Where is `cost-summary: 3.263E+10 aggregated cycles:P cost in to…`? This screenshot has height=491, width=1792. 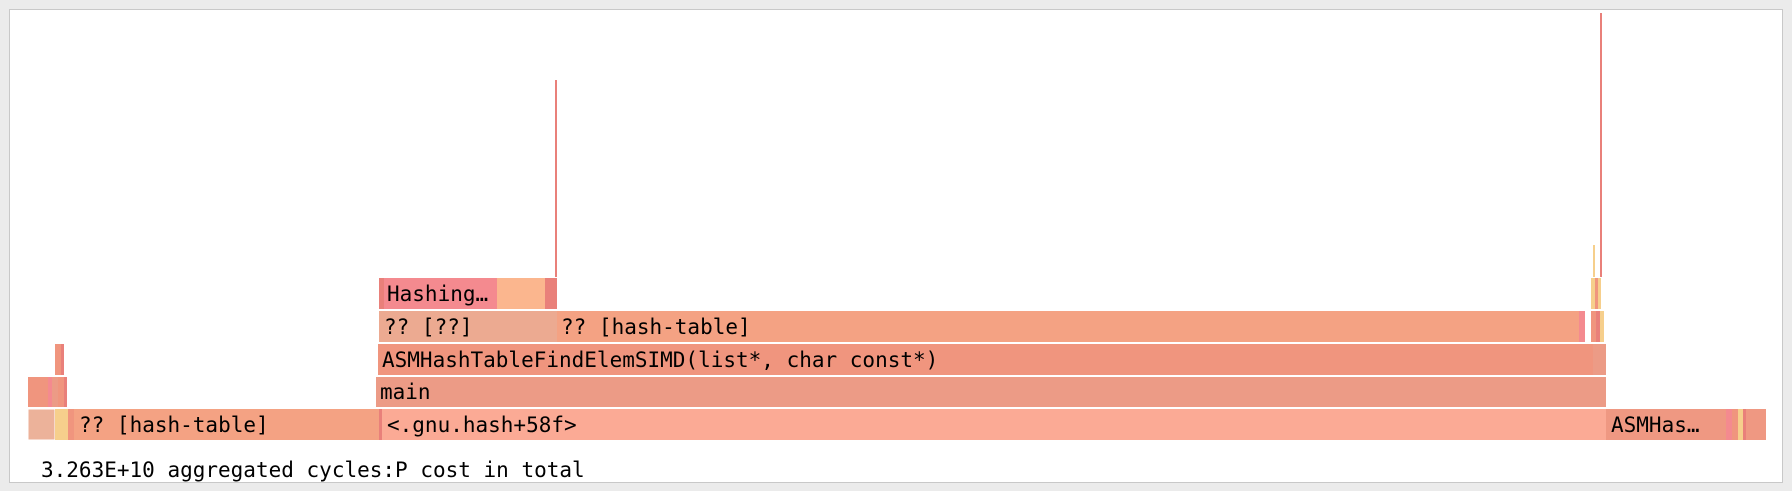
cost-summary: 3.263E+10 aggregated cycles:P cost in to… is located at coordinates (313, 470).